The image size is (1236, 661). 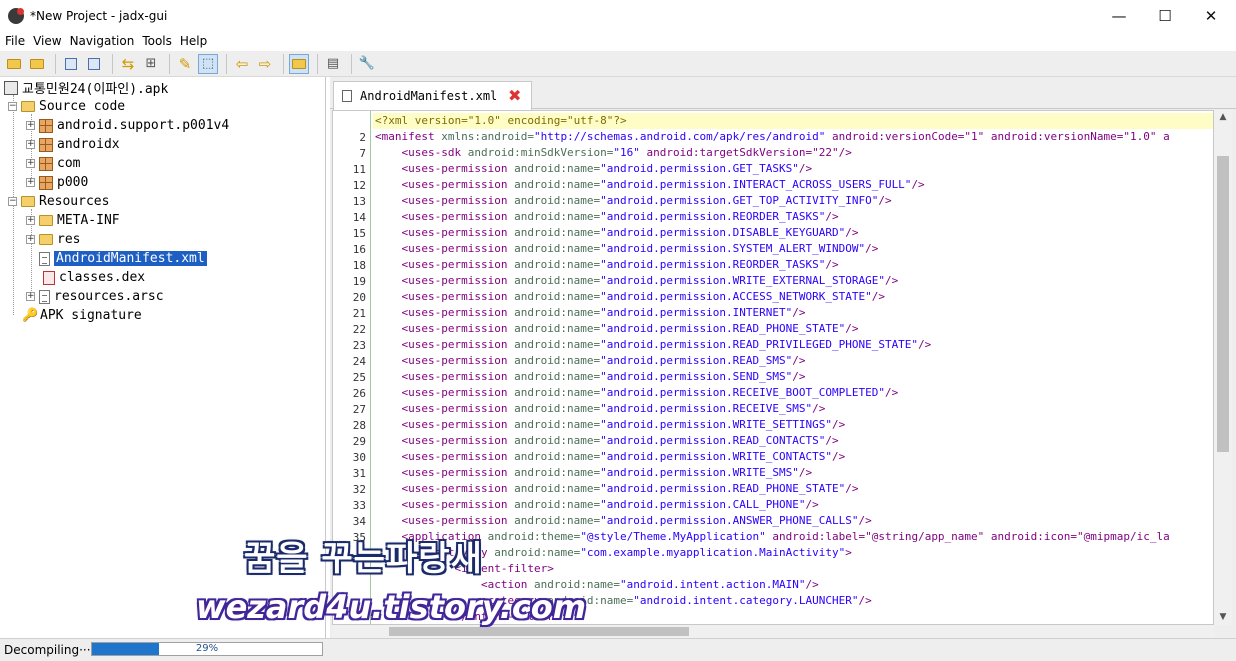 What do you see at coordinates (501, 120) in the screenshot?
I see `code-token-tag: <?xml version="1.0" encoding="utf-8"?>` at bounding box center [501, 120].